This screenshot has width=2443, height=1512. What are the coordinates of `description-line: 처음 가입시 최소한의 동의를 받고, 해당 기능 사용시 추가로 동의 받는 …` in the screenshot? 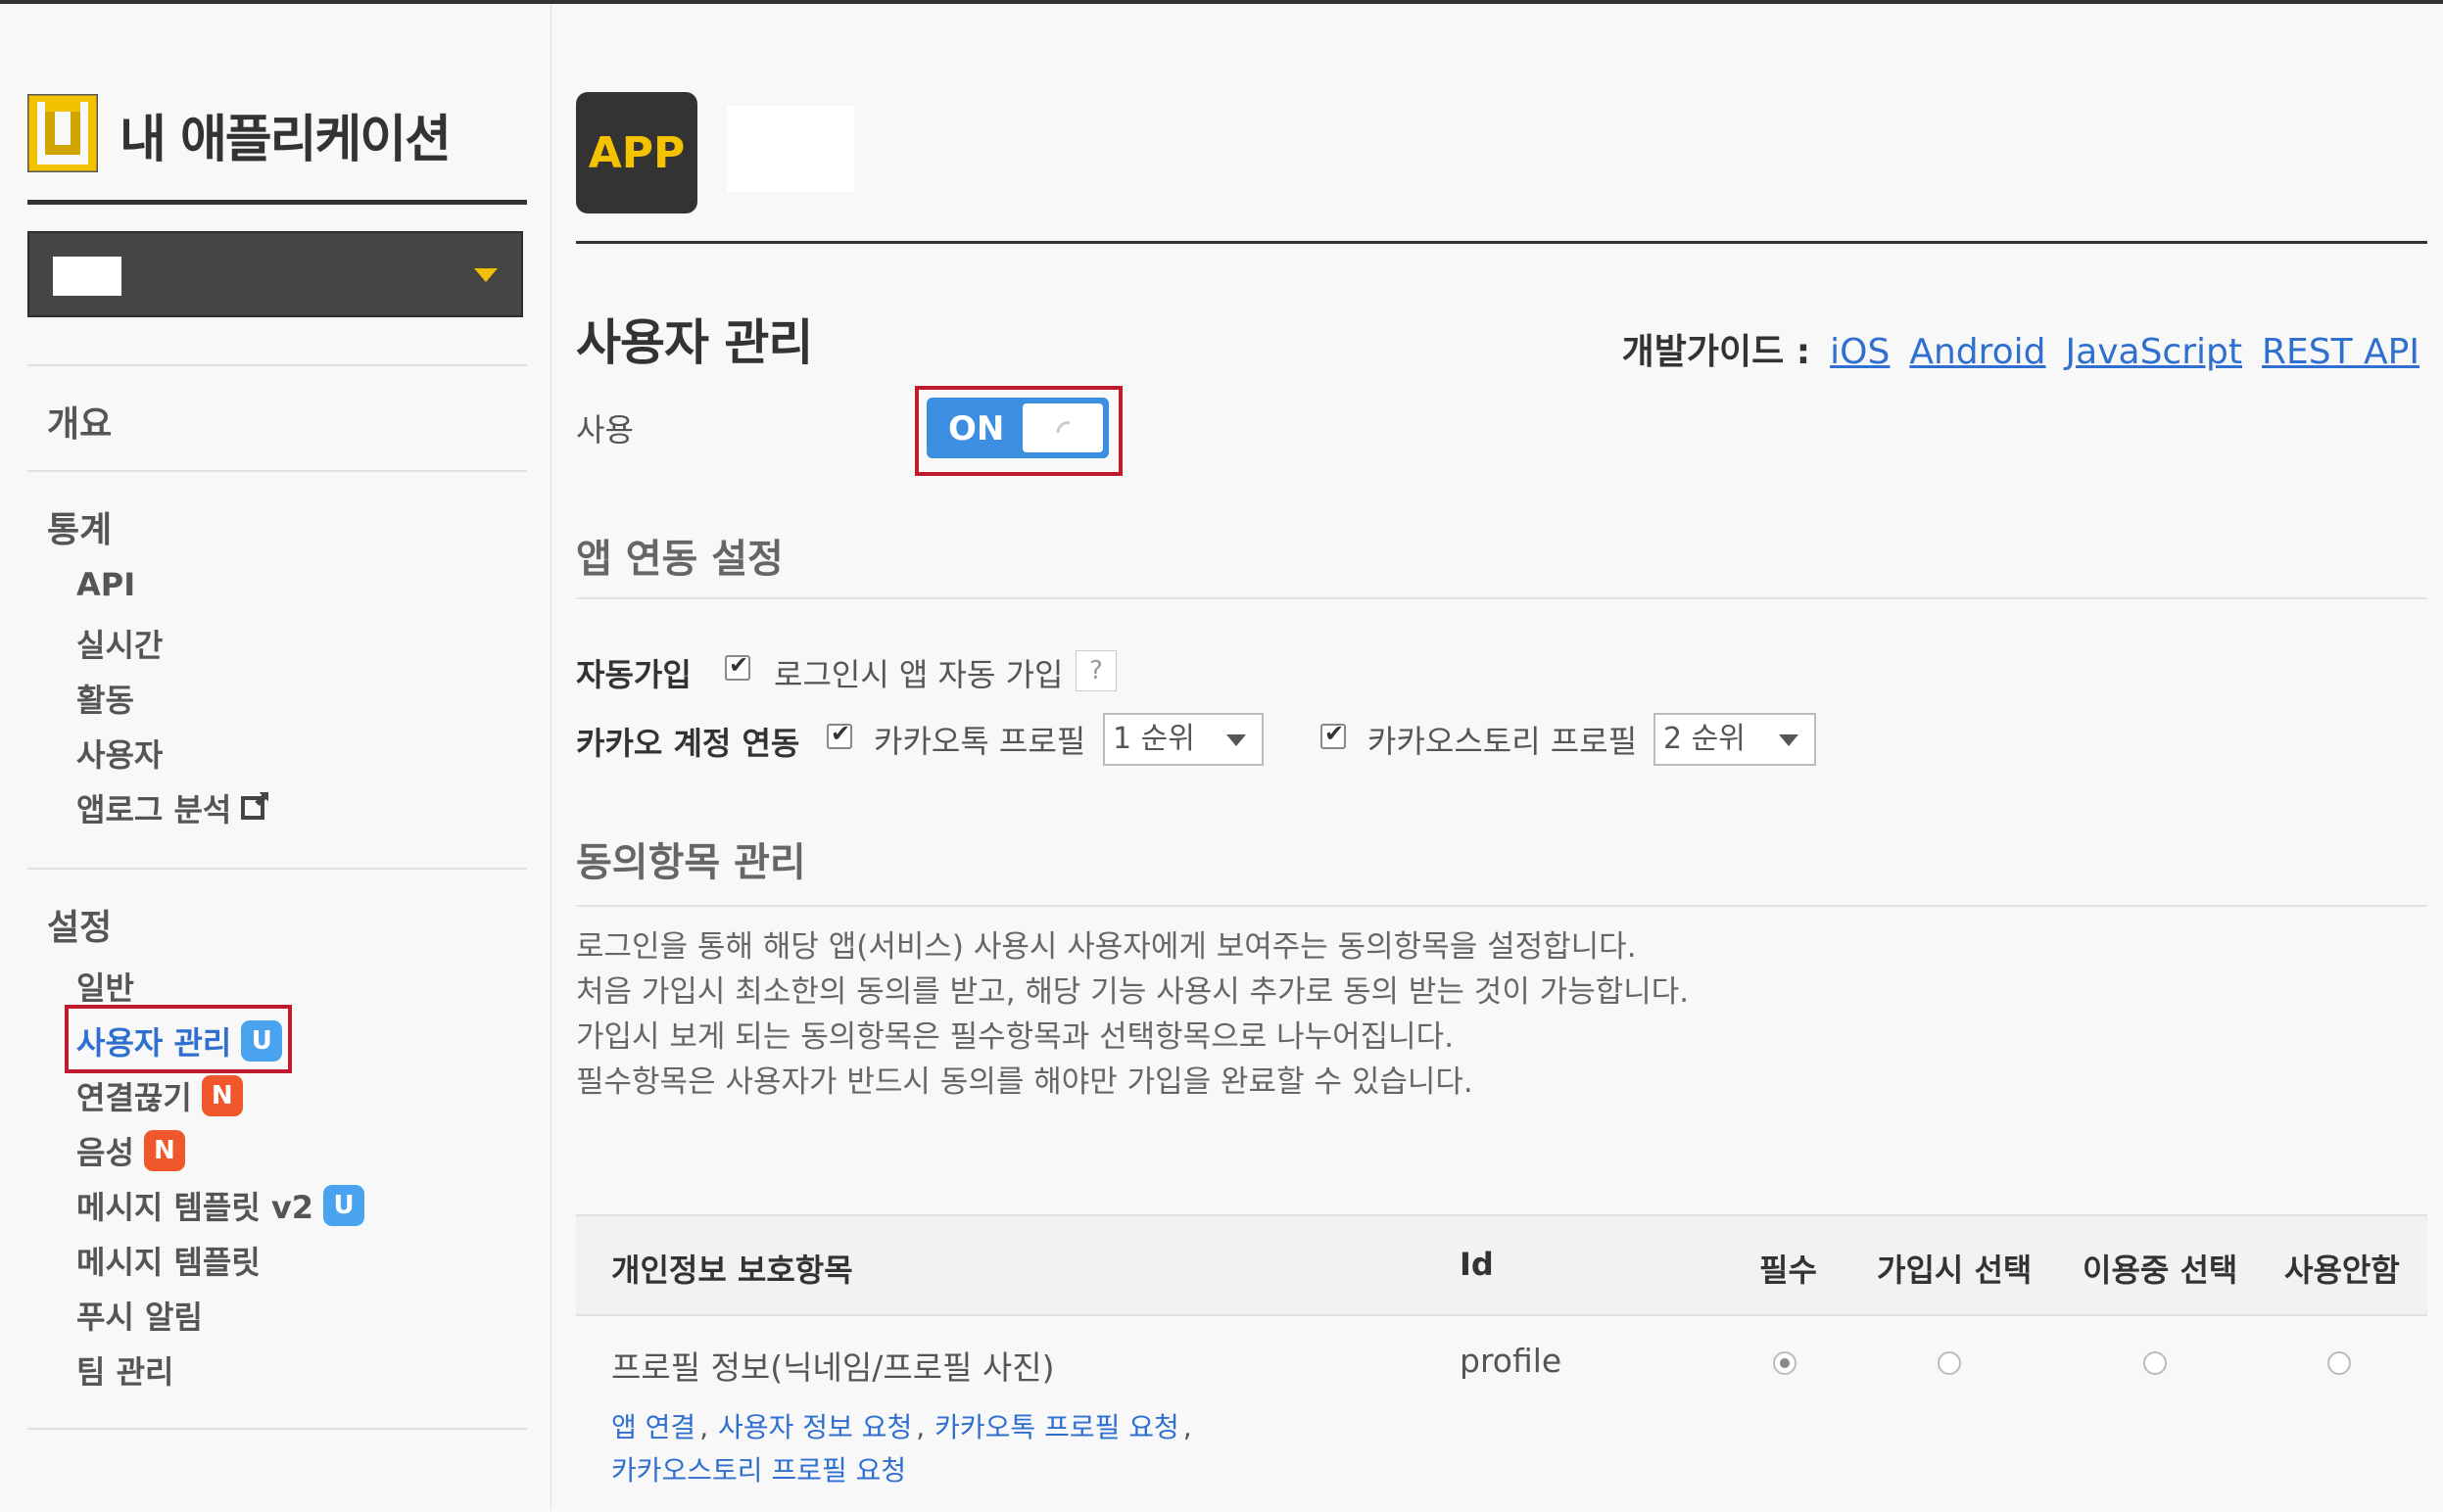 It's located at (1133, 992).